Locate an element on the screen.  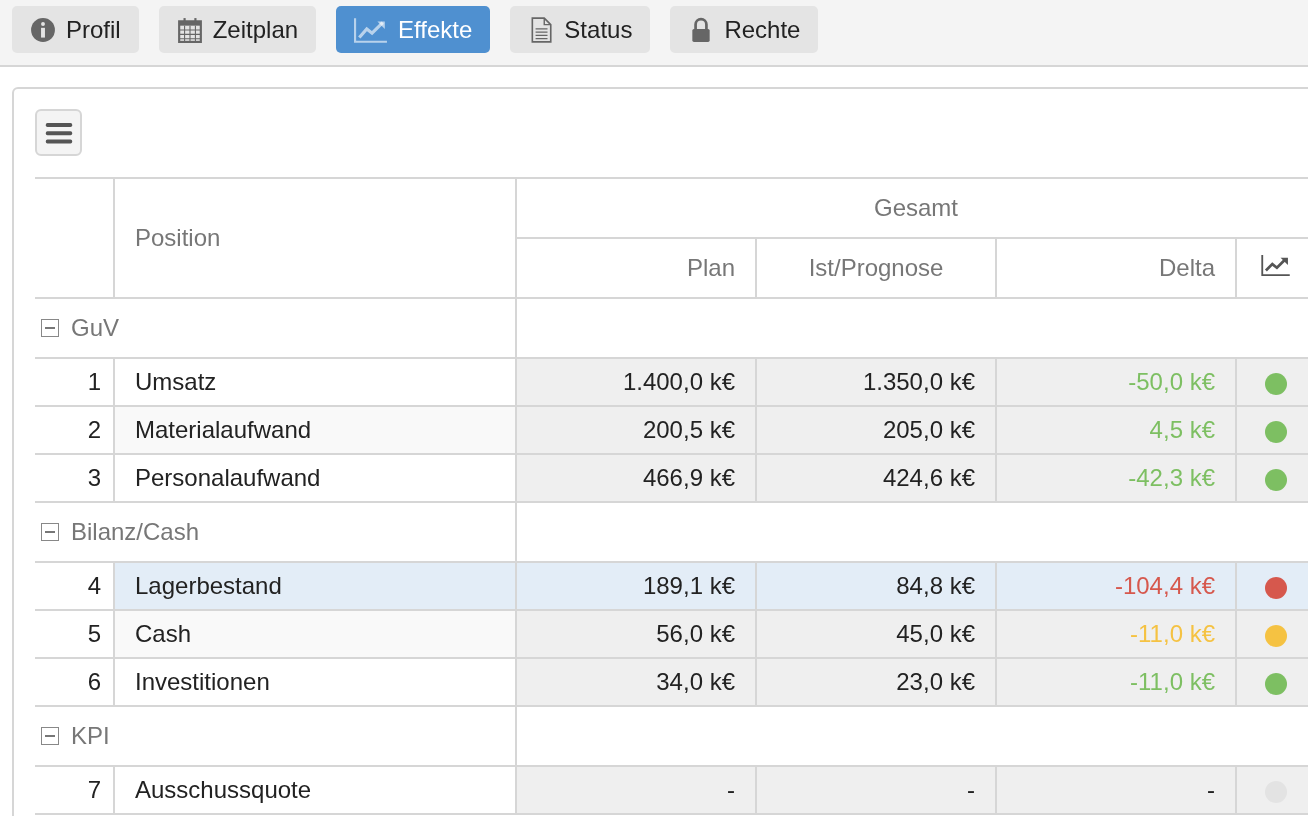
tab: Status is located at coordinates (580, 29).